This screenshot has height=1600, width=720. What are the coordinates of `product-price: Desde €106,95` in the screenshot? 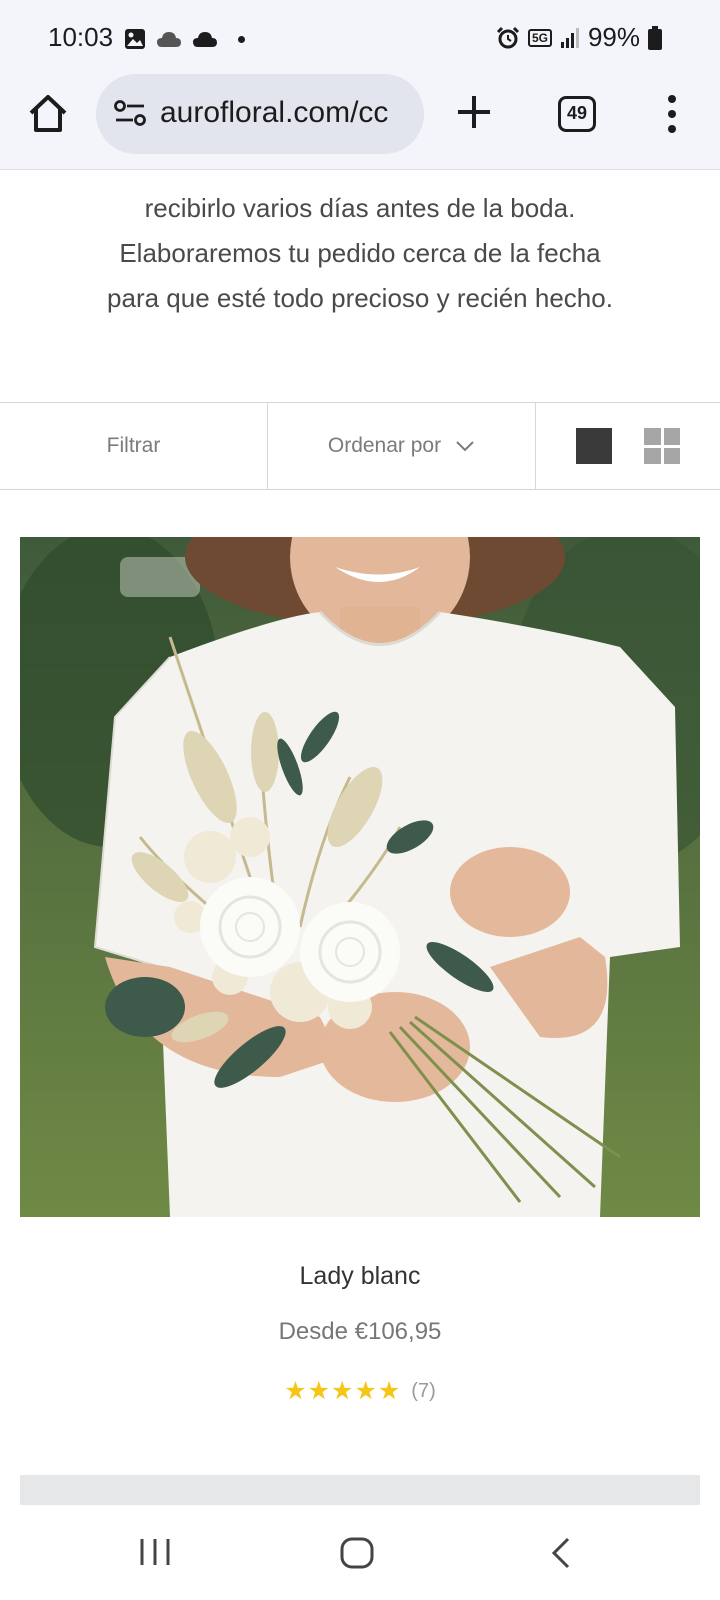 It's located at (360, 1331).